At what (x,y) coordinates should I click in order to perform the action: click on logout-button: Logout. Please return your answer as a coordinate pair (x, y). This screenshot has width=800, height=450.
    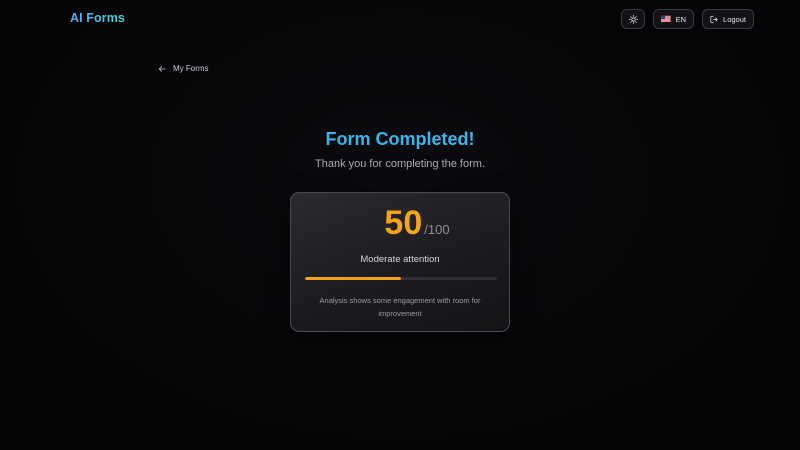
    Looking at the image, I should click on (728, 19).